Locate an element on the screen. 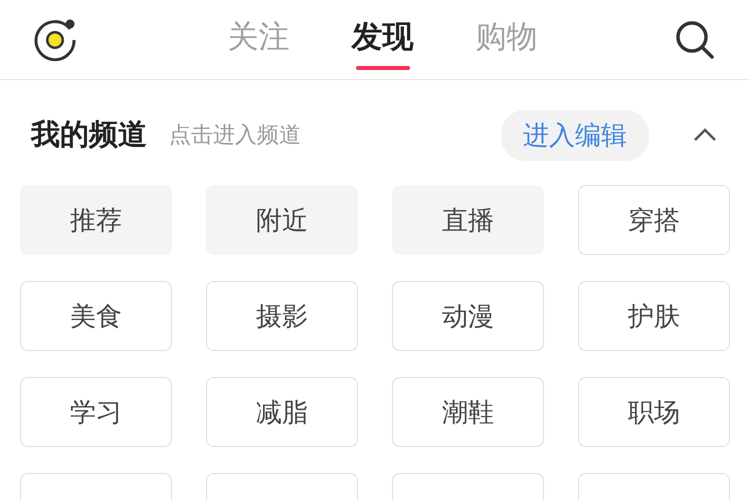 The height and width of the screenshot is (500, 750). channel-chip: 潮鞋 is located at coordinates (468, 412).